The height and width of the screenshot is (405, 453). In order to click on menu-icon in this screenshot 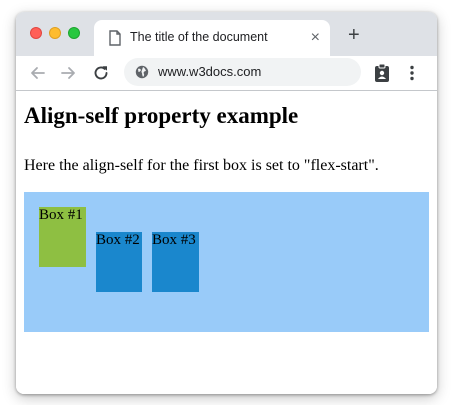, I will do `click(412, 73)`.